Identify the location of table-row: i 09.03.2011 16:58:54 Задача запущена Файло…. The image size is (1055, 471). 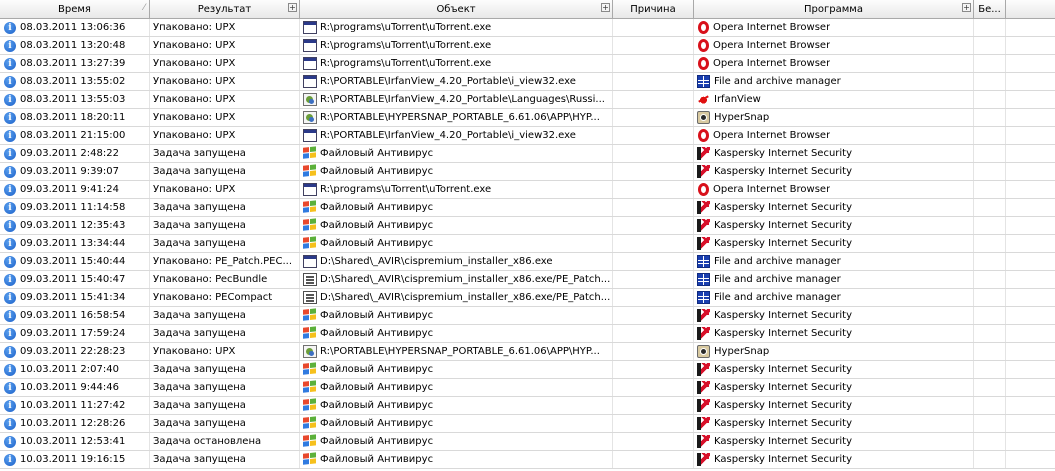
(527, 316).